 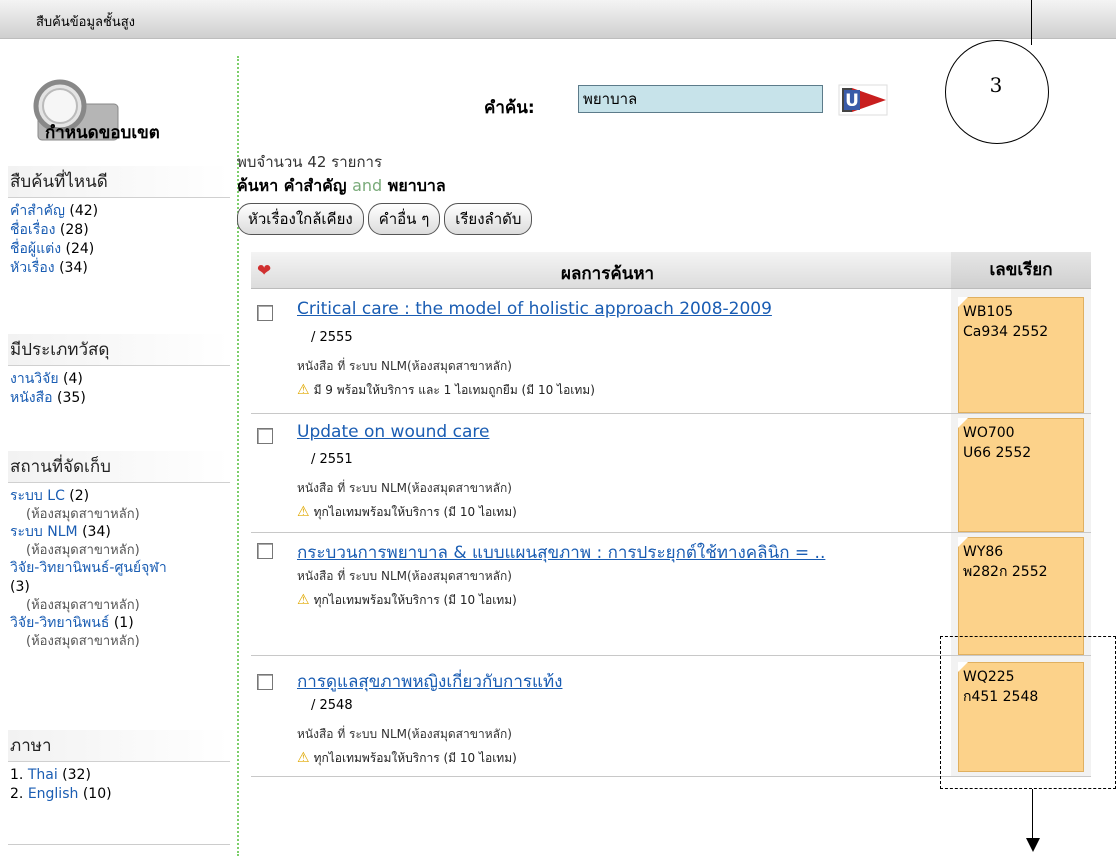 What do you see at coordinates (119, 182) in the screenshot?
I see `where-heading: สืบค้นที่ไหนดี` at bounding box center [119, 182].